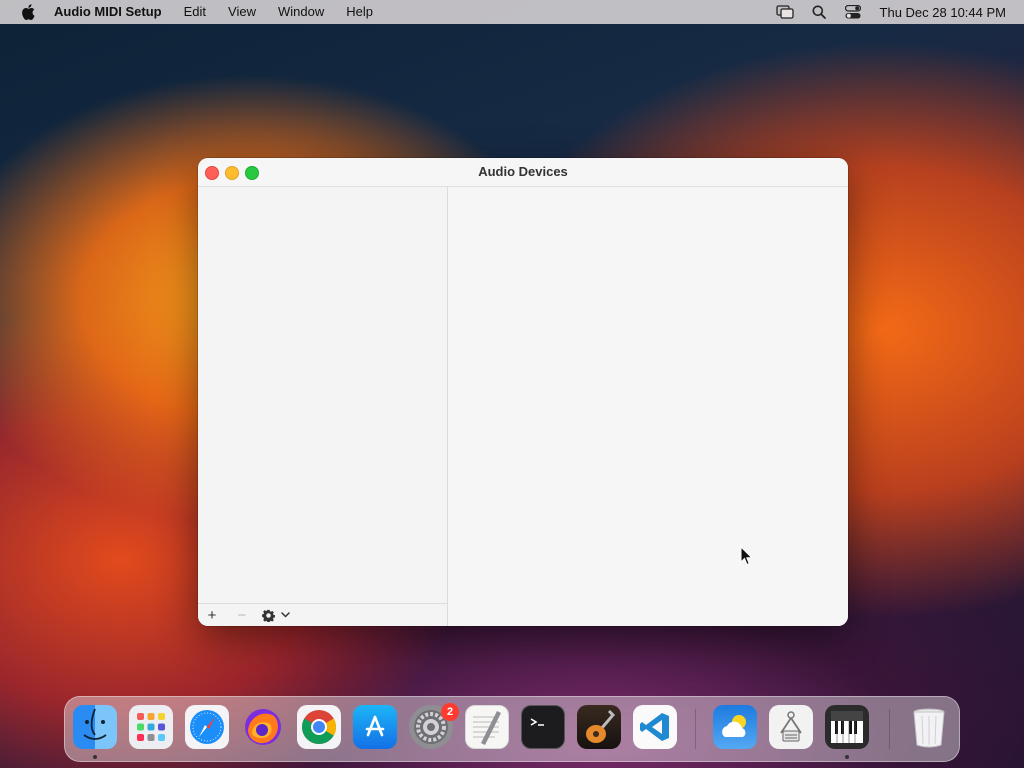 This screenshot has height=768, width=1024. What do you see at coordinates (512, 729) in the screenshot?
I see `dock: 2` at bounding box center [512, 729].